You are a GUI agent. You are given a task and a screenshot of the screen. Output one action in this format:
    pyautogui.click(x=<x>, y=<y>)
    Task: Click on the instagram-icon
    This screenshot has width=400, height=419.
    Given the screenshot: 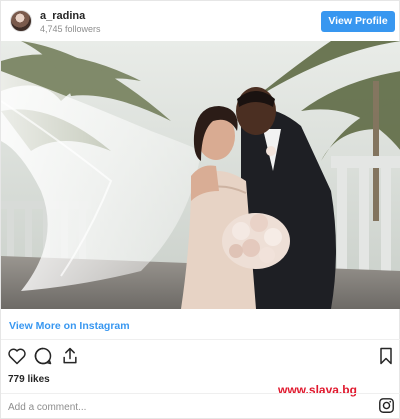 What is the action you would take?
    pyautogui.click(x=386, y=405)
    